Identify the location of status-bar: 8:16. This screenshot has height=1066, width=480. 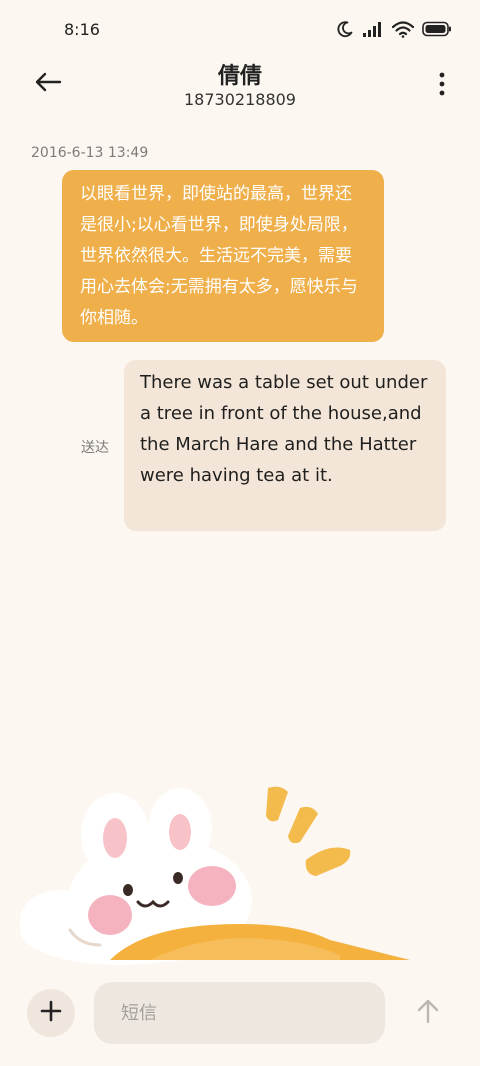
(240, 31).